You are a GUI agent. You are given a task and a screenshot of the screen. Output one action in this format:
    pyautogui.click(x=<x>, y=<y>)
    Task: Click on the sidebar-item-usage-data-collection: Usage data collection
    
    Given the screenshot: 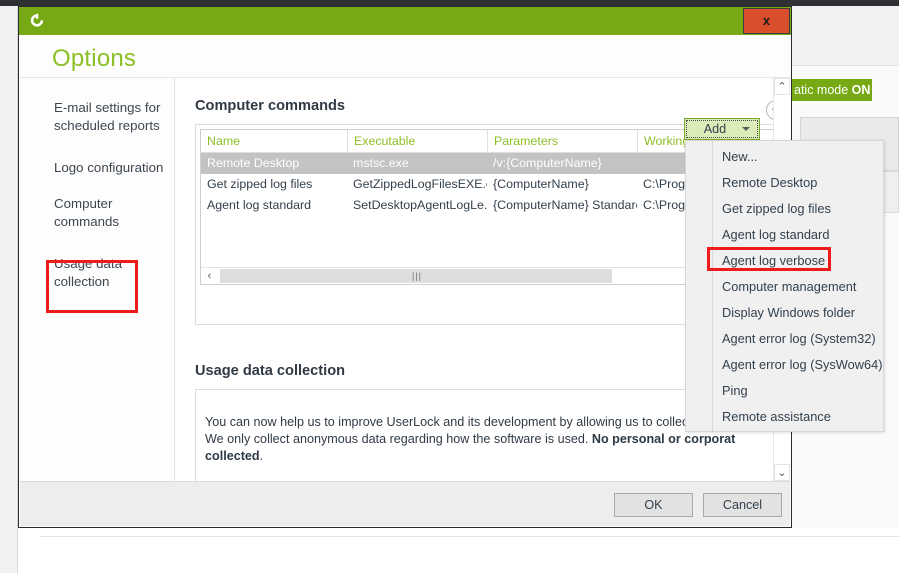 What is the action you would take?
    pyautogui.click(x=111, y=273)
    